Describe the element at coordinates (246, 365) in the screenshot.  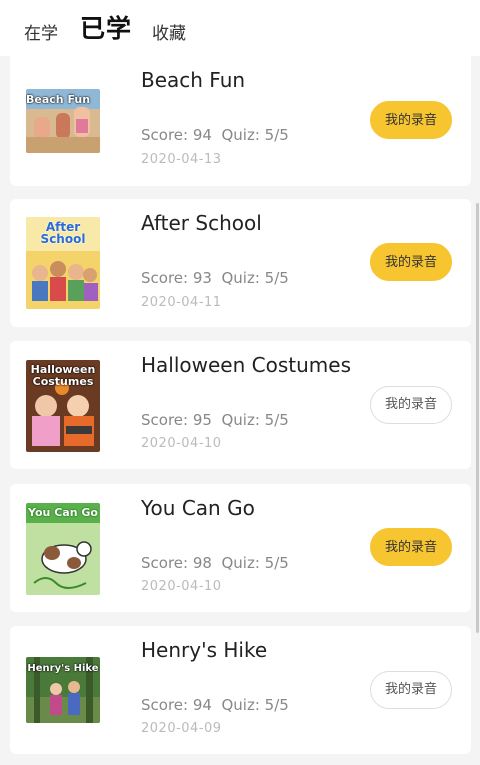
I see `book-title: Halloween Costumes` at that location.